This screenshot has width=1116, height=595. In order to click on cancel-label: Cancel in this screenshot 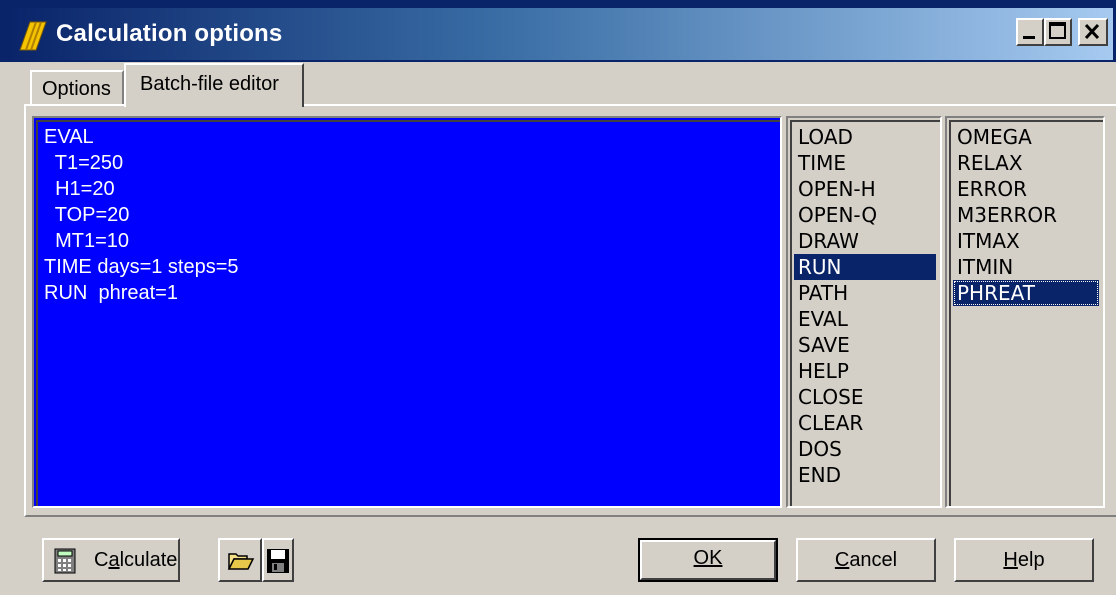, I will do `click(866, 560)`.